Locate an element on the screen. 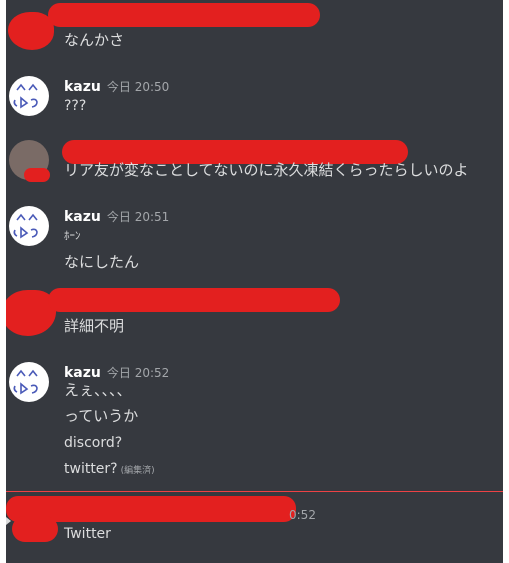  redaction-mark is located at coordinates (37, 175).